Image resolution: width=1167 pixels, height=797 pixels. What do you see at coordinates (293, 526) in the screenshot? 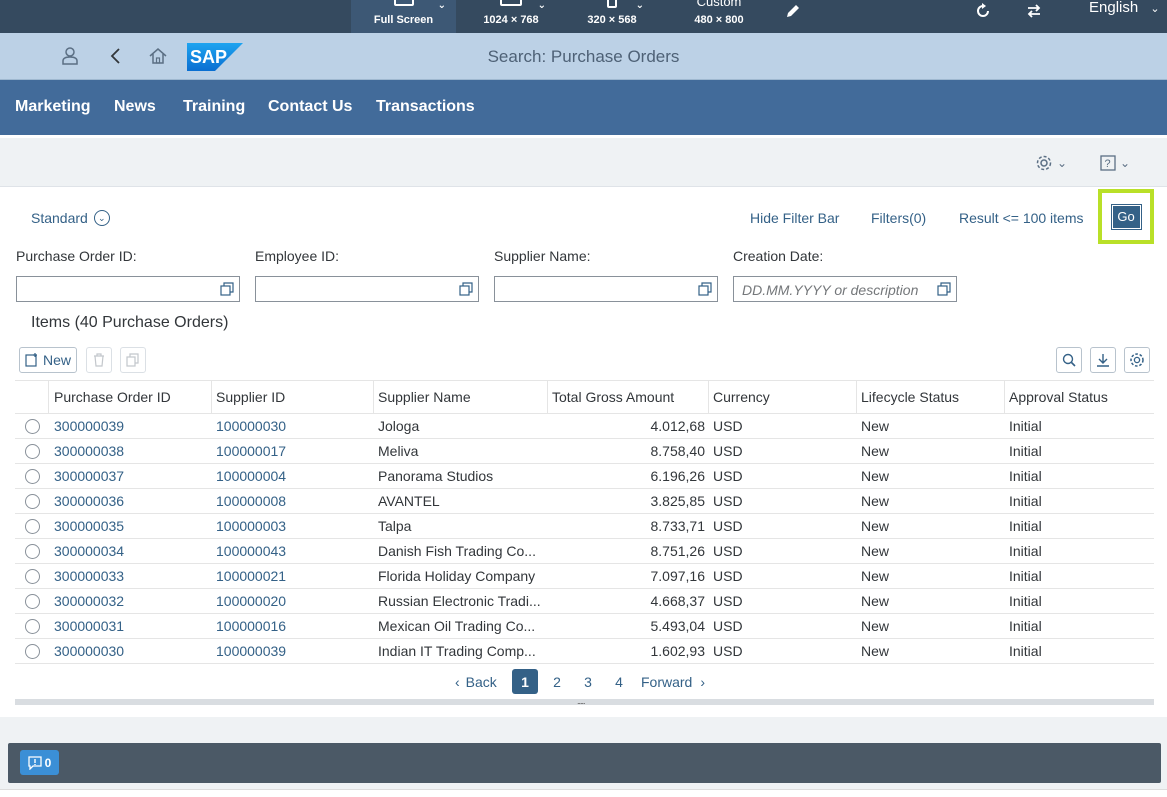
I see `cell-supplier-id: 100000003` at bounding box center [293, 526].